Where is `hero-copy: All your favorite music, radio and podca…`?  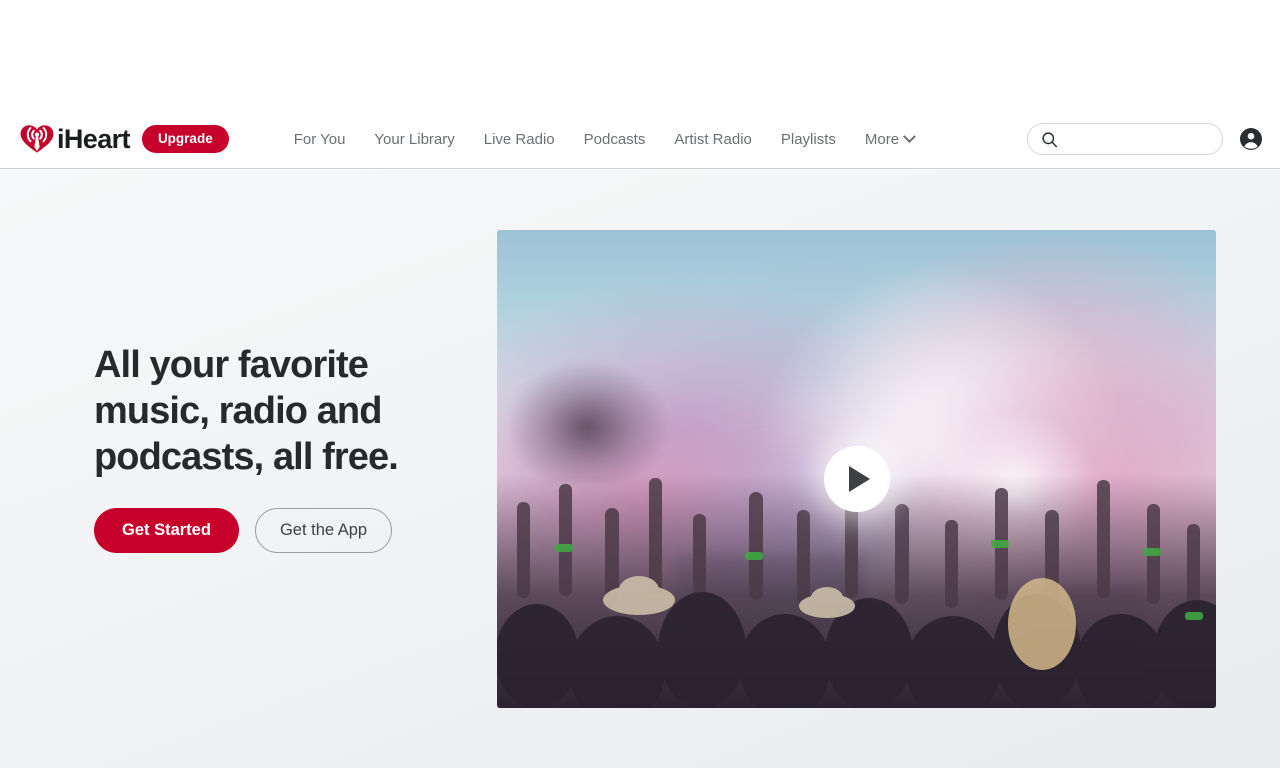 hero-copy: All your favorite music, radio and podca… is located at coordinates (284, 447).